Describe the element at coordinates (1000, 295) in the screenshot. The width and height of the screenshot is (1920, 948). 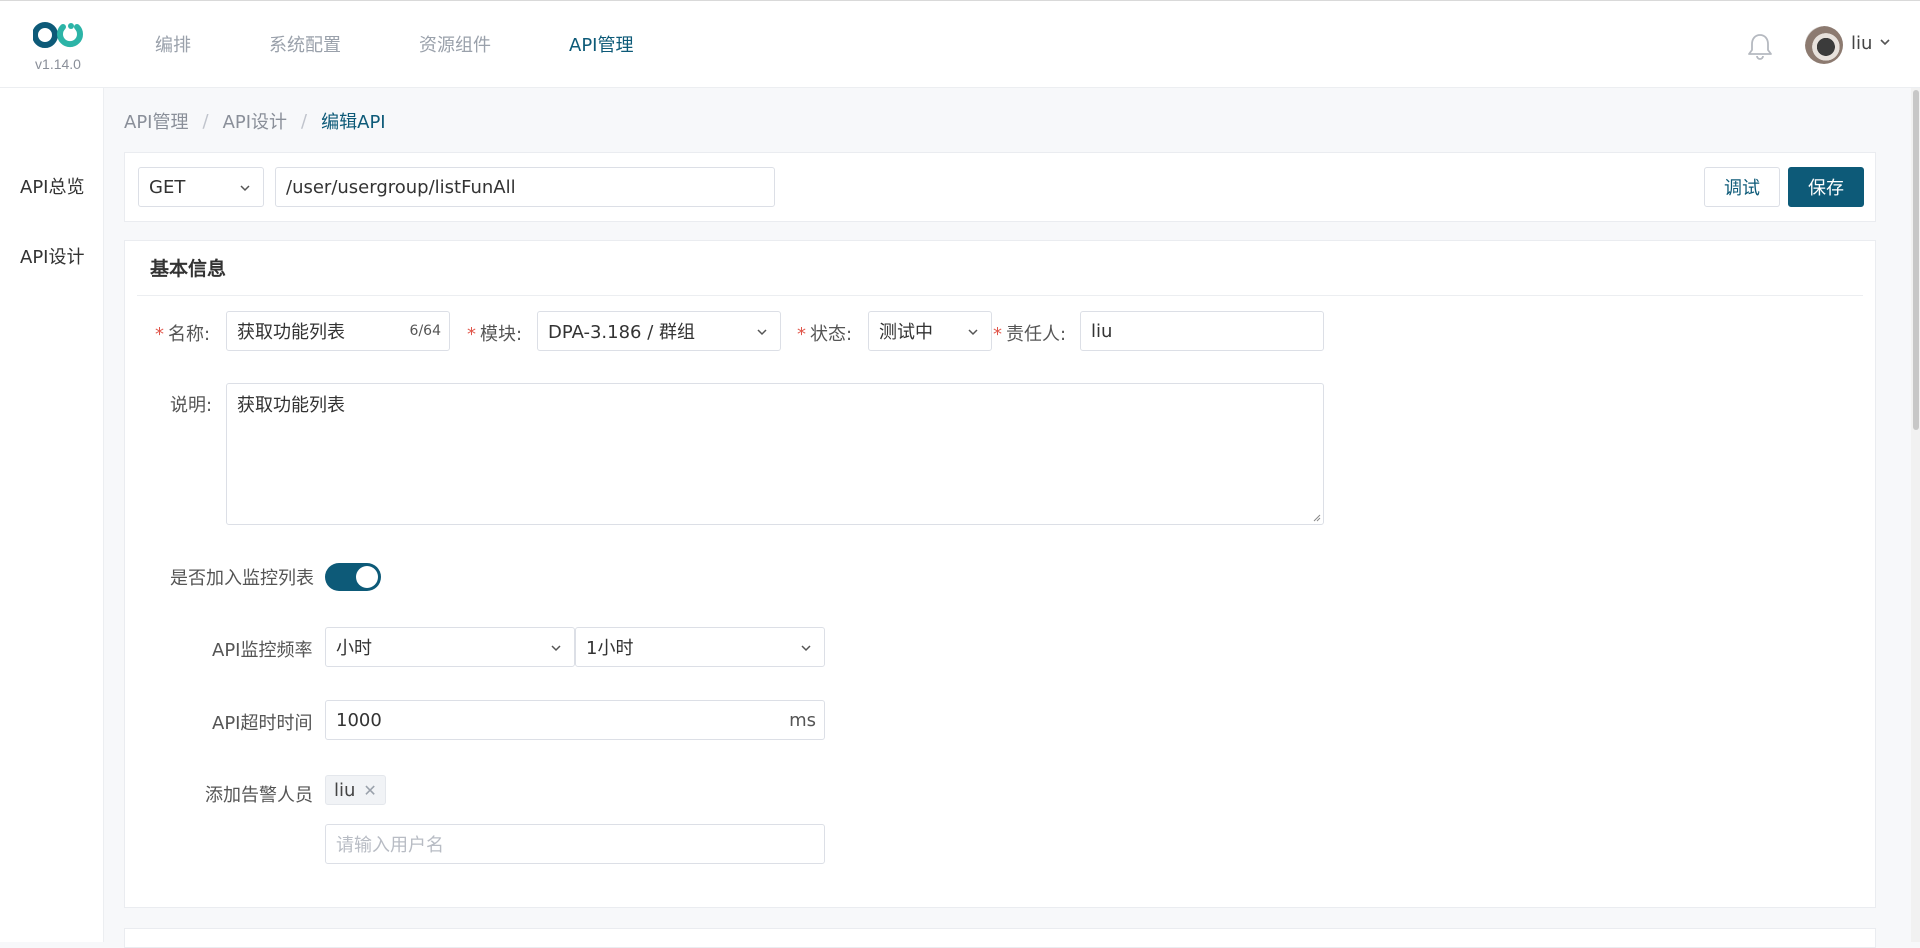
I see `section-divider` at that location.